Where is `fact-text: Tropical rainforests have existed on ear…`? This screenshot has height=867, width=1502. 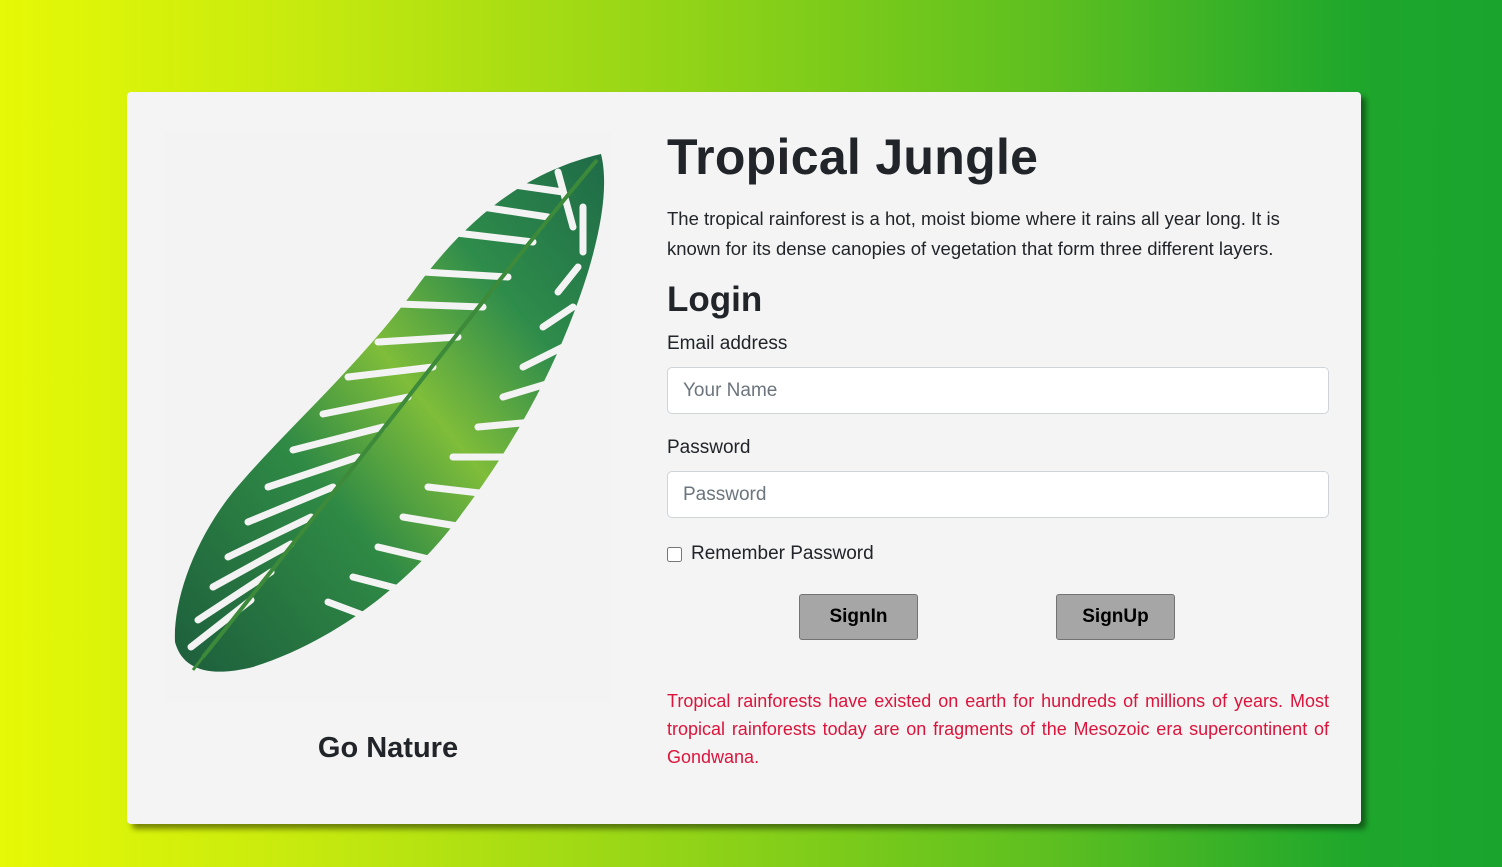
fact-text: Tropical rainforests have existed on ear… is located at coordinates (998, 729).